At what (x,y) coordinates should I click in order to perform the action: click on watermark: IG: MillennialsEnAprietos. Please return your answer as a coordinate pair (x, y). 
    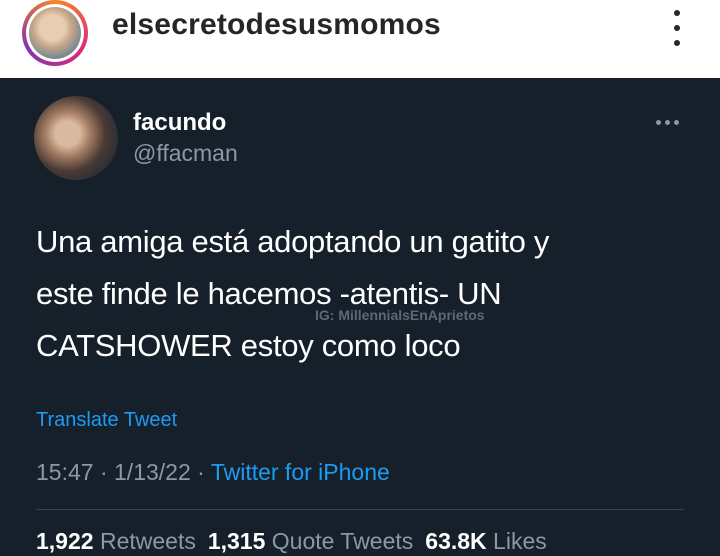
    Looking at the image, I should click on (400, 315).